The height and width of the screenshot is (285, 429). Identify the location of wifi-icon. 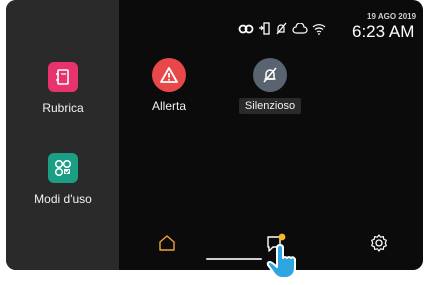
(319, 31).